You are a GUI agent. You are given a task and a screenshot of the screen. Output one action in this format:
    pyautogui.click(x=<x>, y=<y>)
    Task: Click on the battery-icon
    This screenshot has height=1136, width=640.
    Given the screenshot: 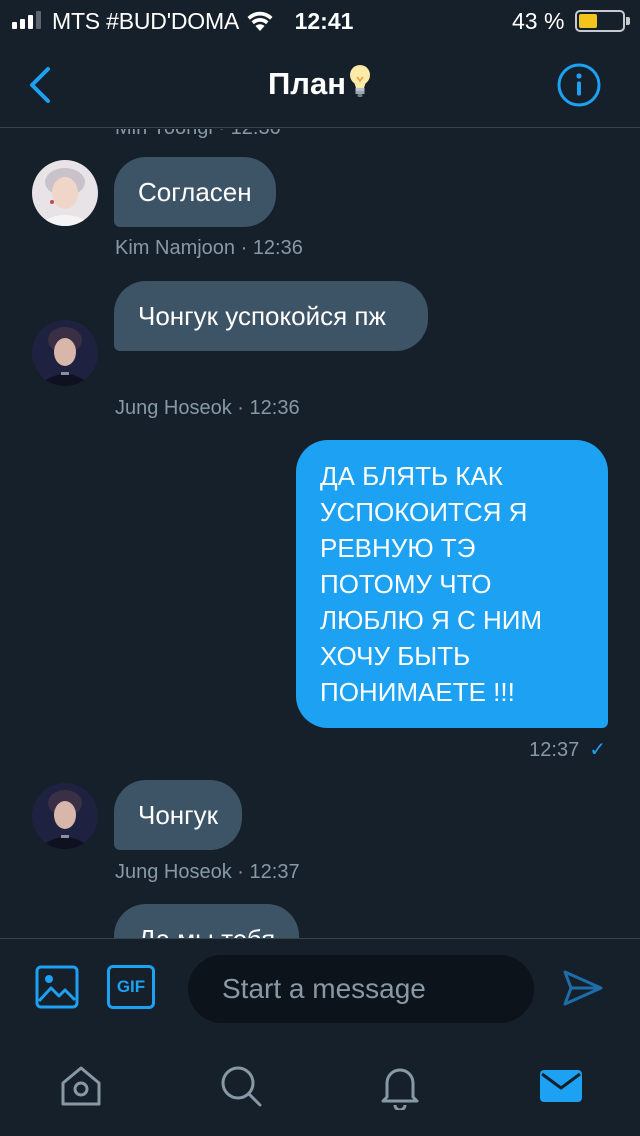 What is the action you would take?
    pyautogui.click(x=602, y=21)
    